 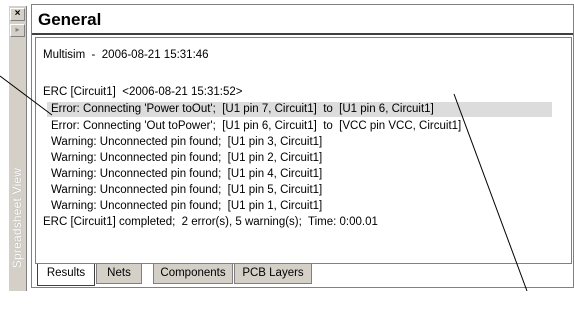 I want to click on log-line: ERC [Circuit1] <2006-08-21 15:31:52>, so click(x=143, y=92).